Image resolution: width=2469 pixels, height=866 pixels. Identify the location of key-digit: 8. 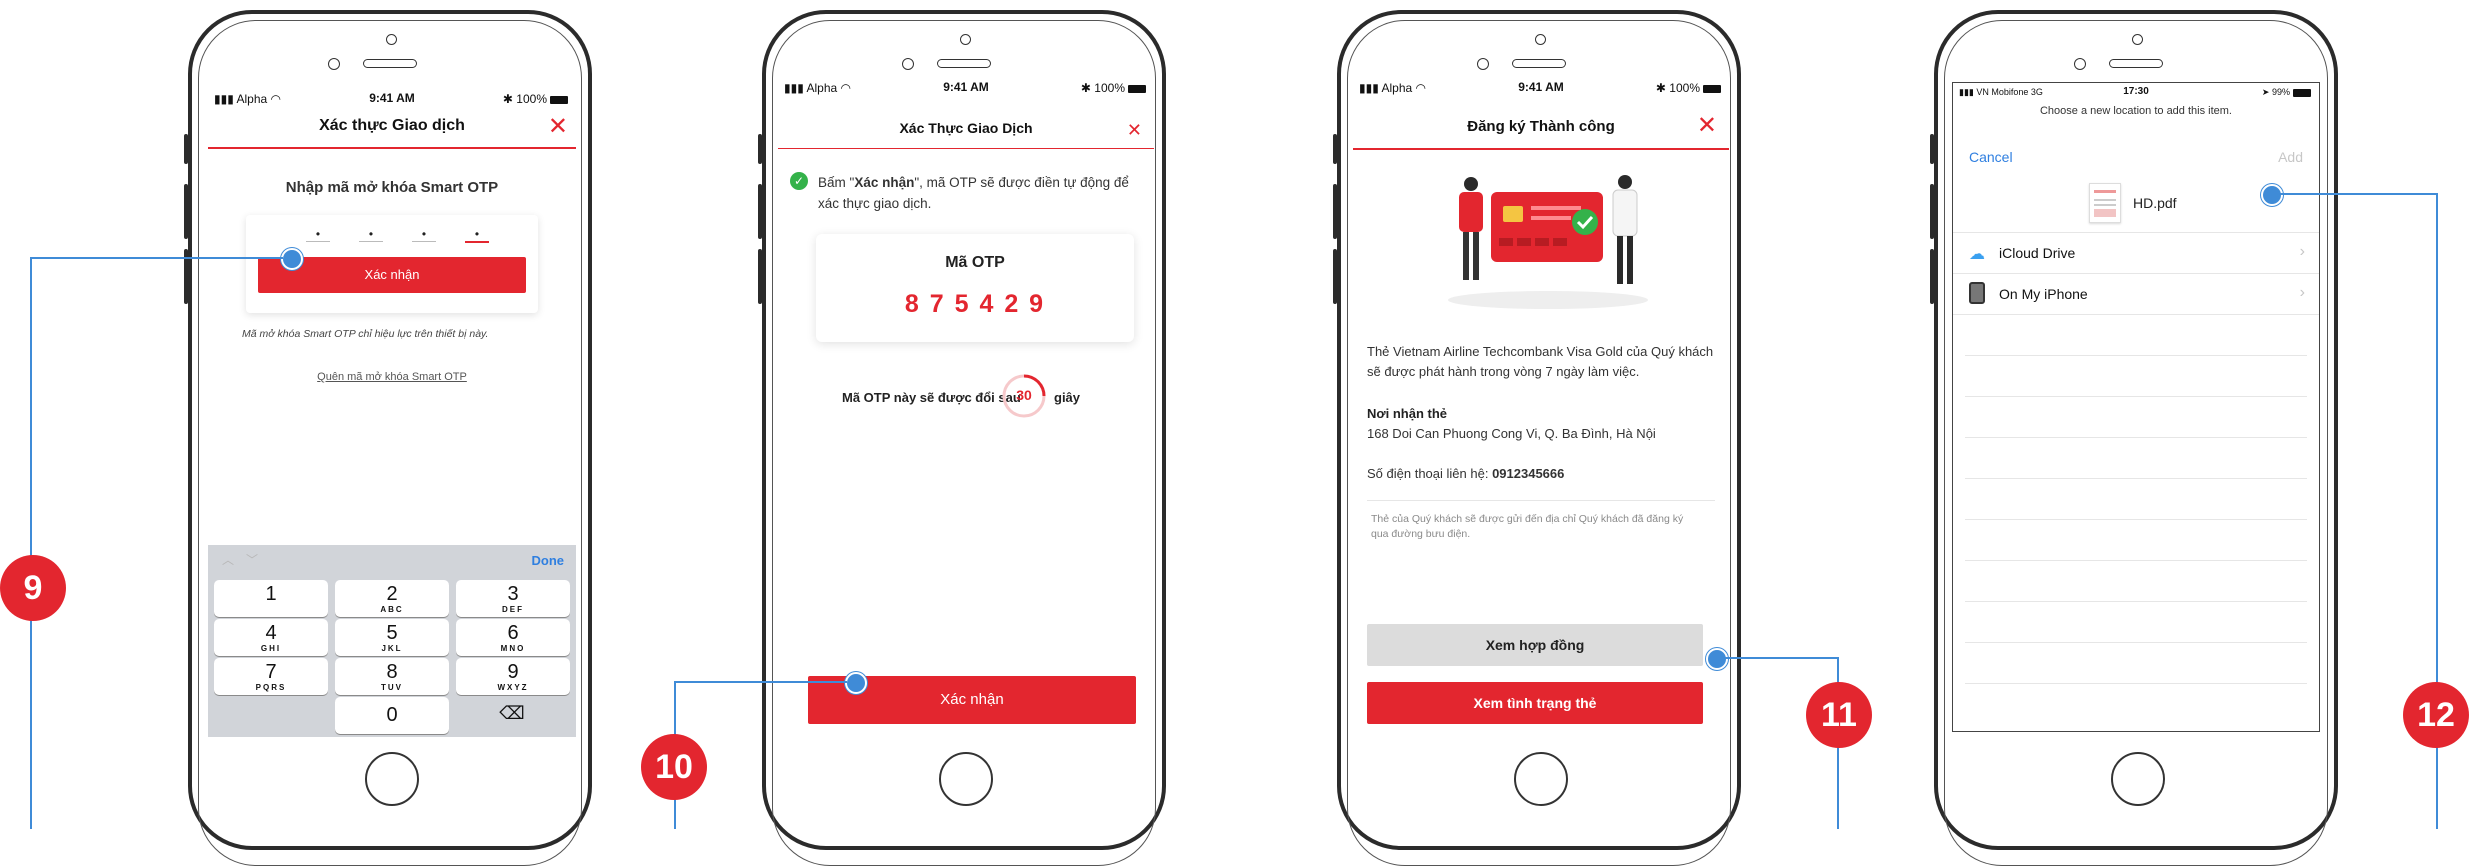
(392, 672).